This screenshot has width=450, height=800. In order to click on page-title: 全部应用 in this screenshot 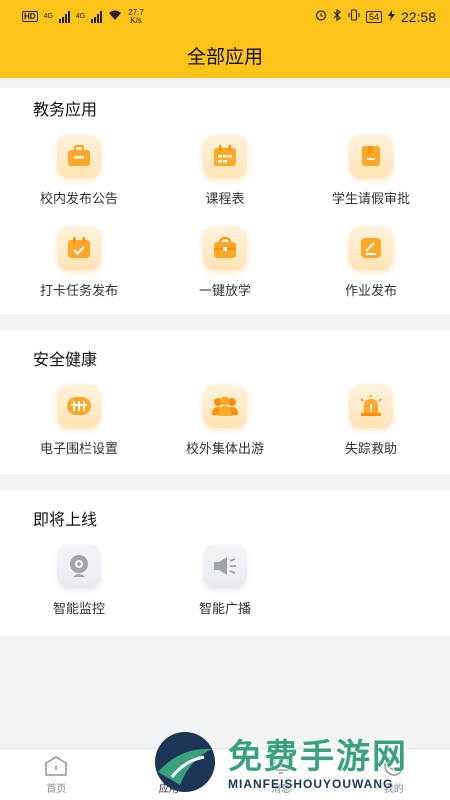, I will do `click(224, 57)`.